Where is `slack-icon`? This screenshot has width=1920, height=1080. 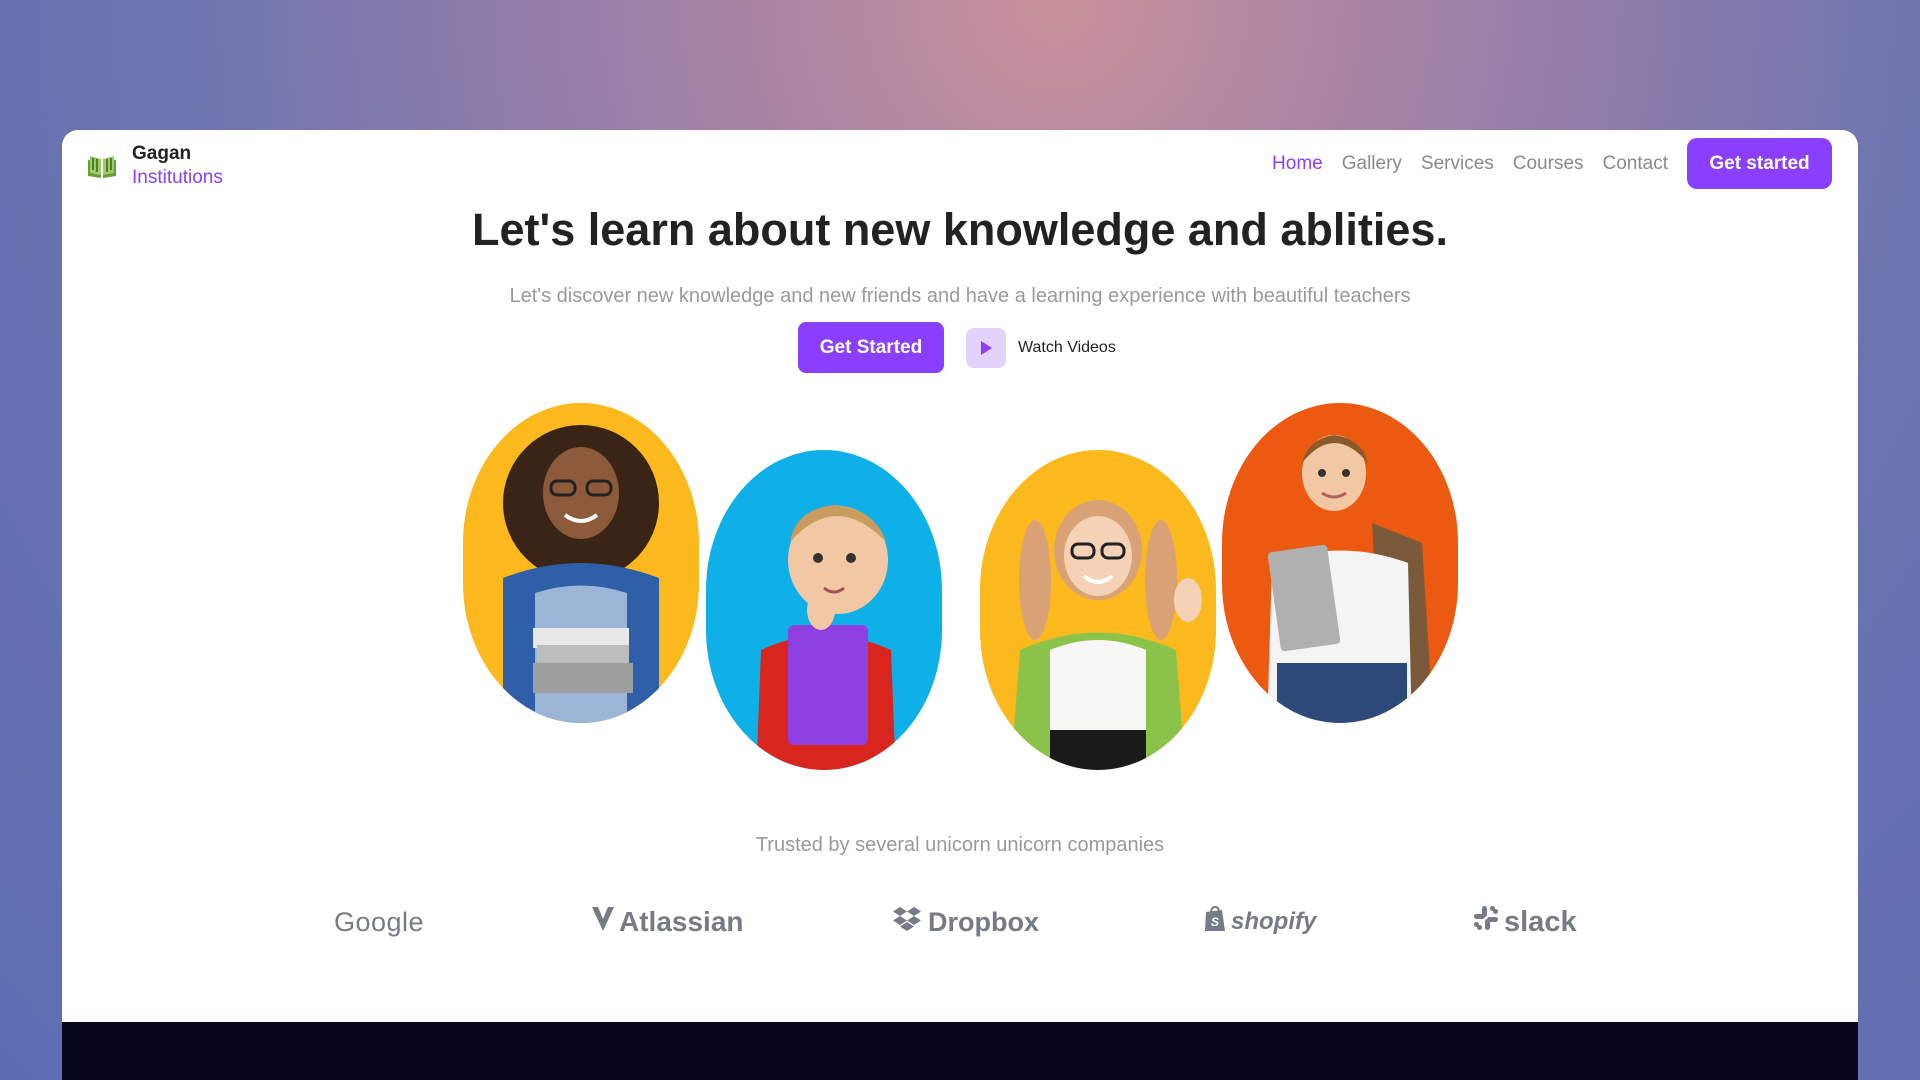 slack-icon is located at coordinates (1486, 922).